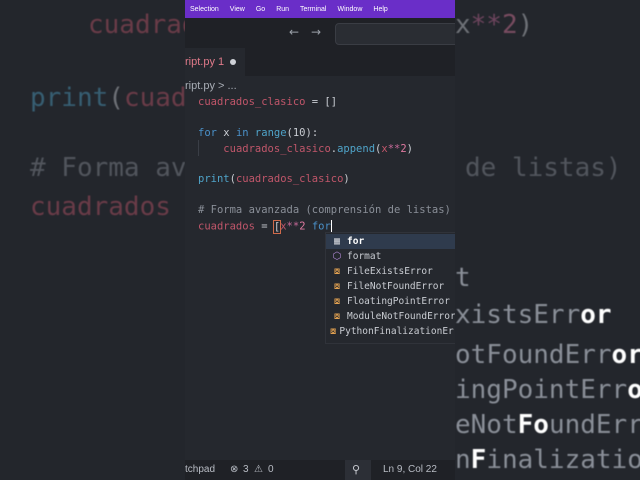 This screenshot has height=480, width=640. I want to click on bg-line-comment-end: de listas), so click(543, 168).